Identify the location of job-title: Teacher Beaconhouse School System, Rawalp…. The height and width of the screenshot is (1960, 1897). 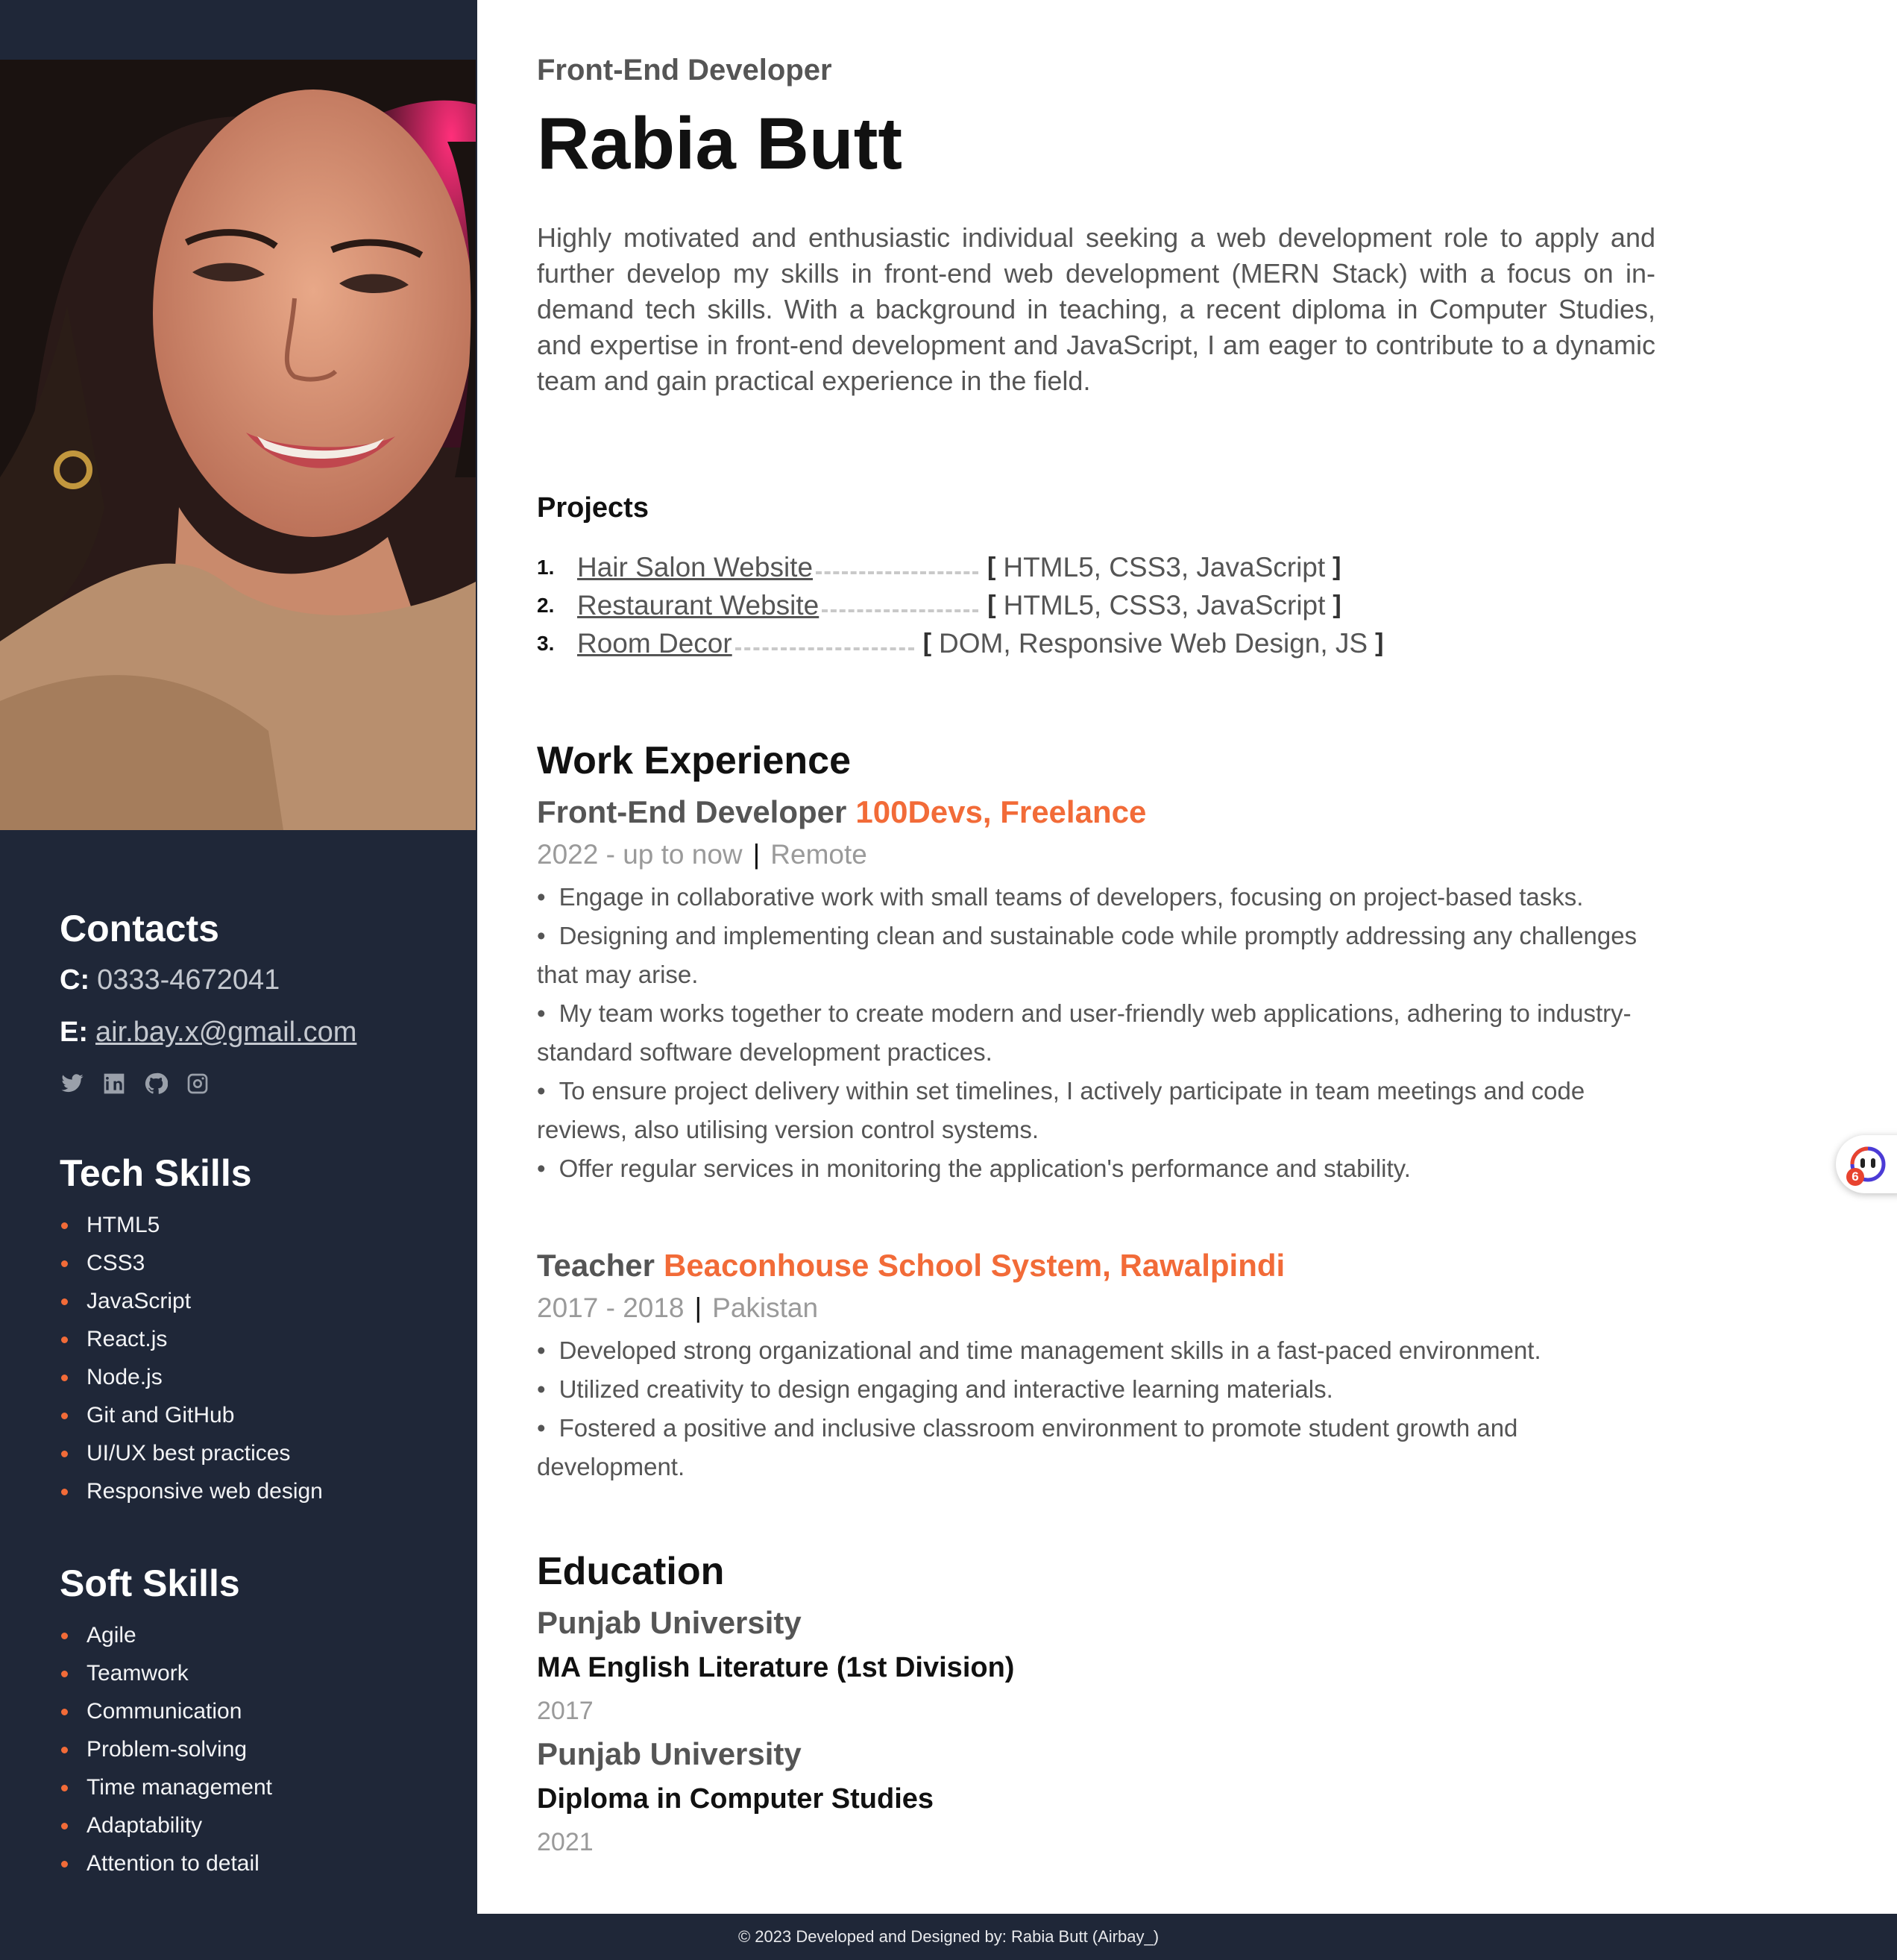
(911, 1266).